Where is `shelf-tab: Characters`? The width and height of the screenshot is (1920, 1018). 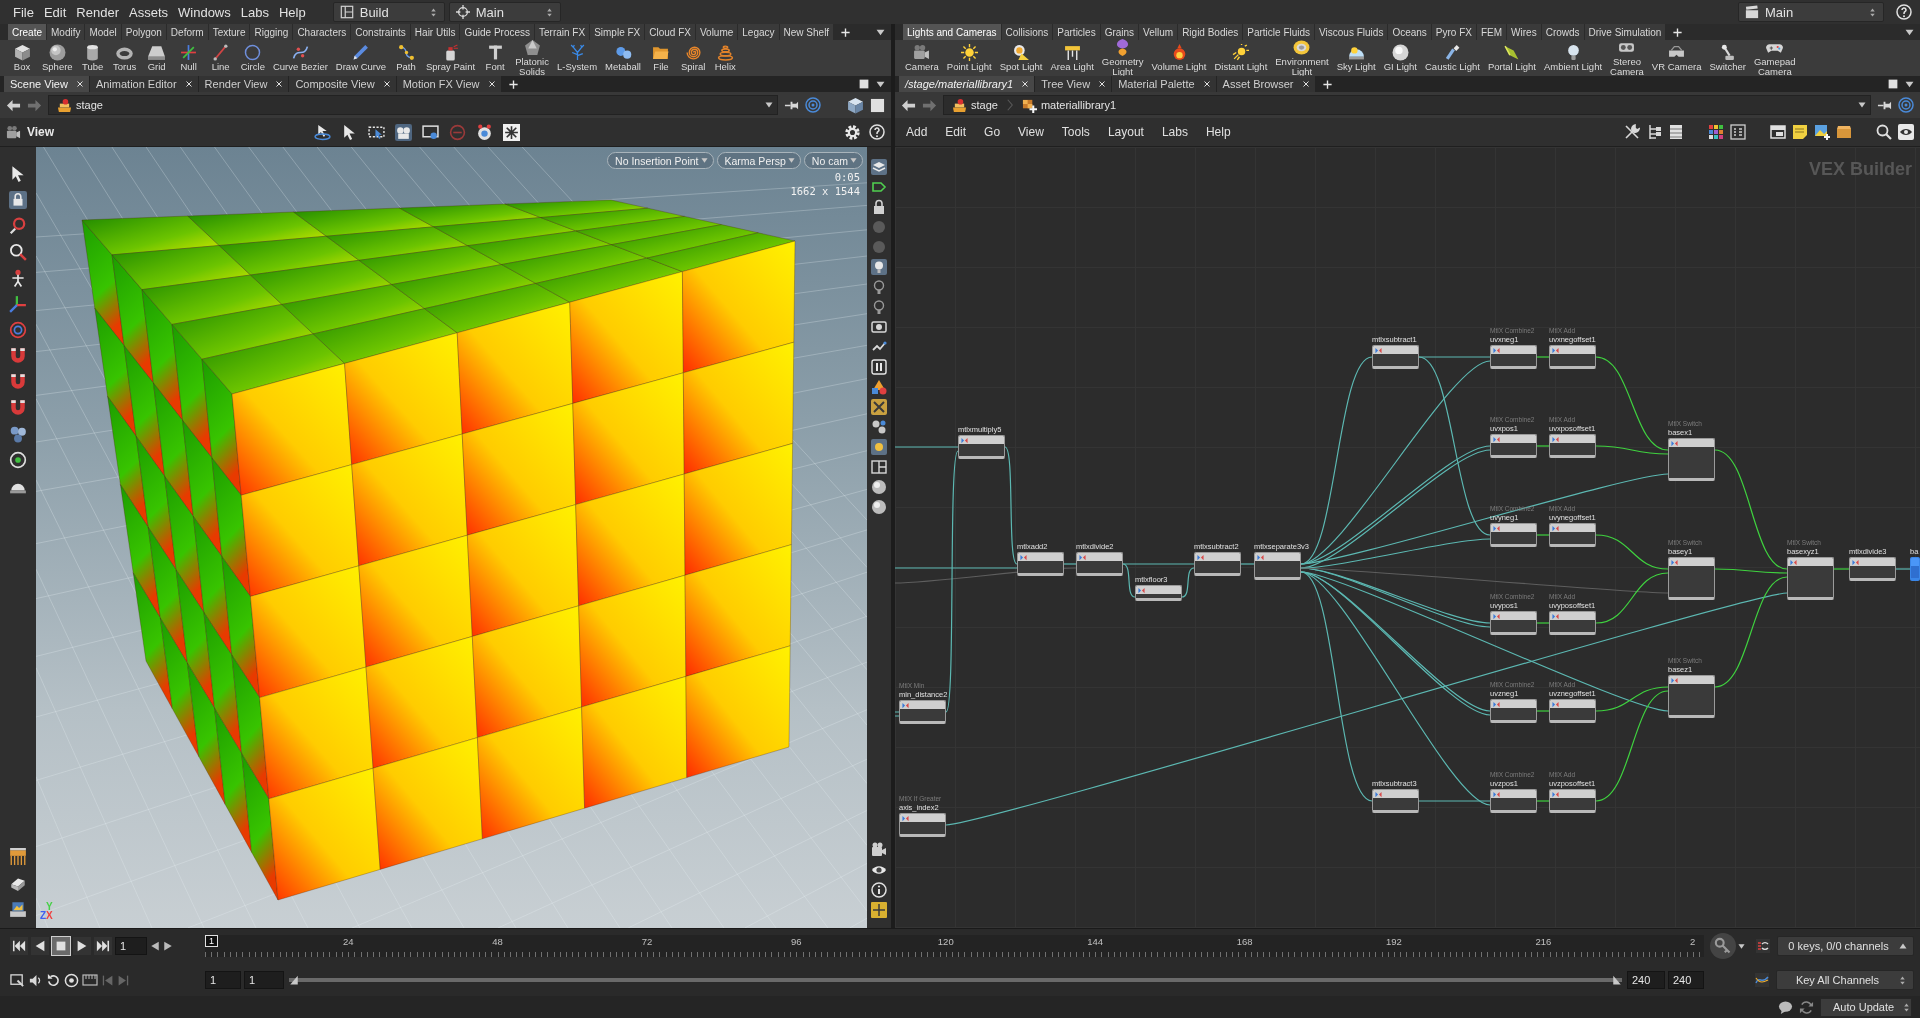
shelf-tab: Characters is located at coordinates (322, 32).